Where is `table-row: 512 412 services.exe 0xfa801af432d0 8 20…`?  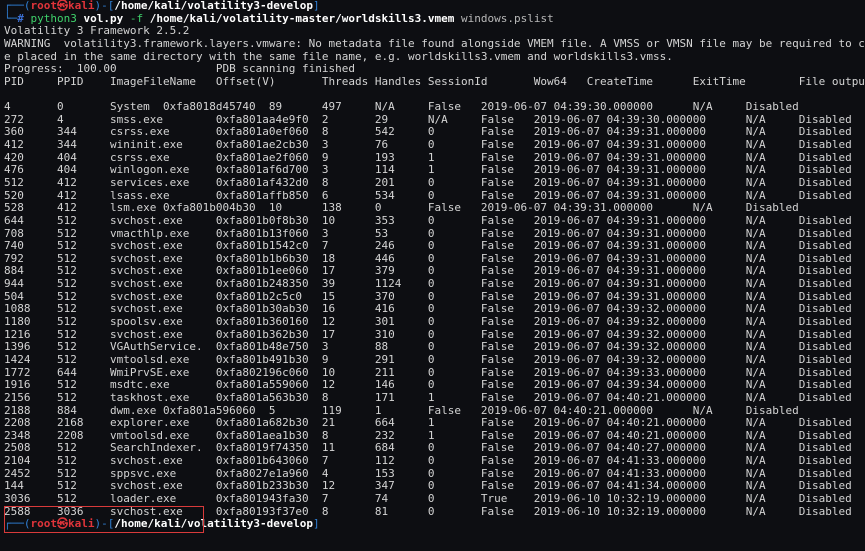 table-row: 512 412 services.exe 0xfa801af432d0 8 20… is located at coordinates (428, 182).